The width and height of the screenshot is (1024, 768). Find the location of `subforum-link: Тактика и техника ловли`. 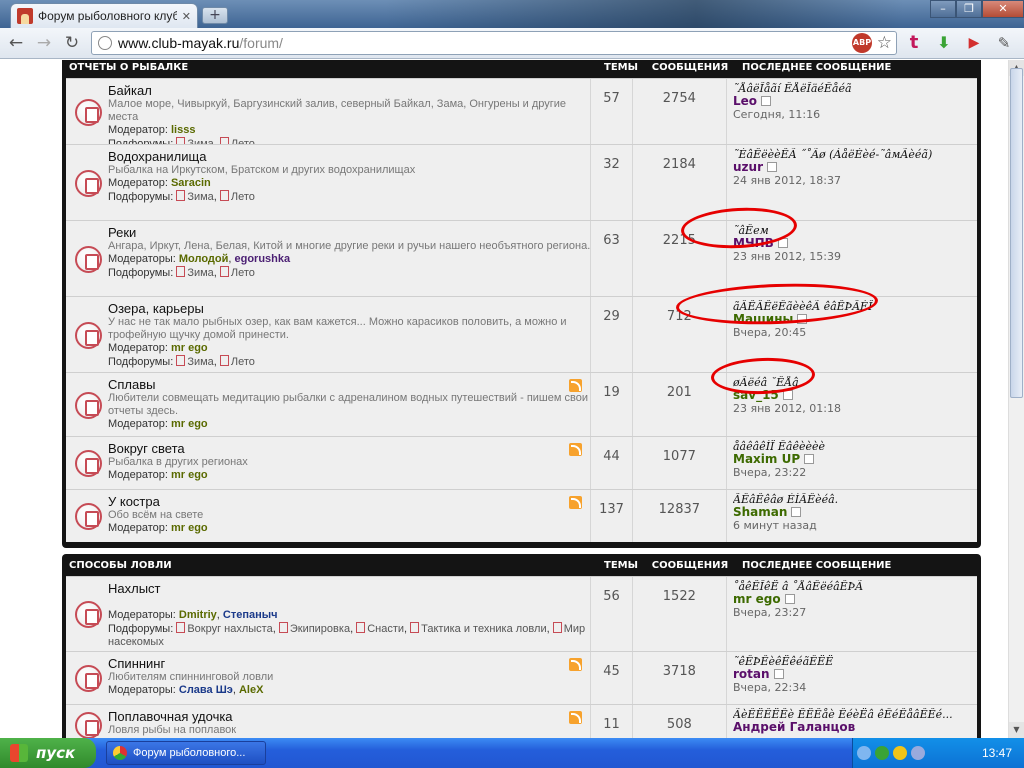

subforum-link: Тактика и техника ловли is located at coordinates (478, 629).